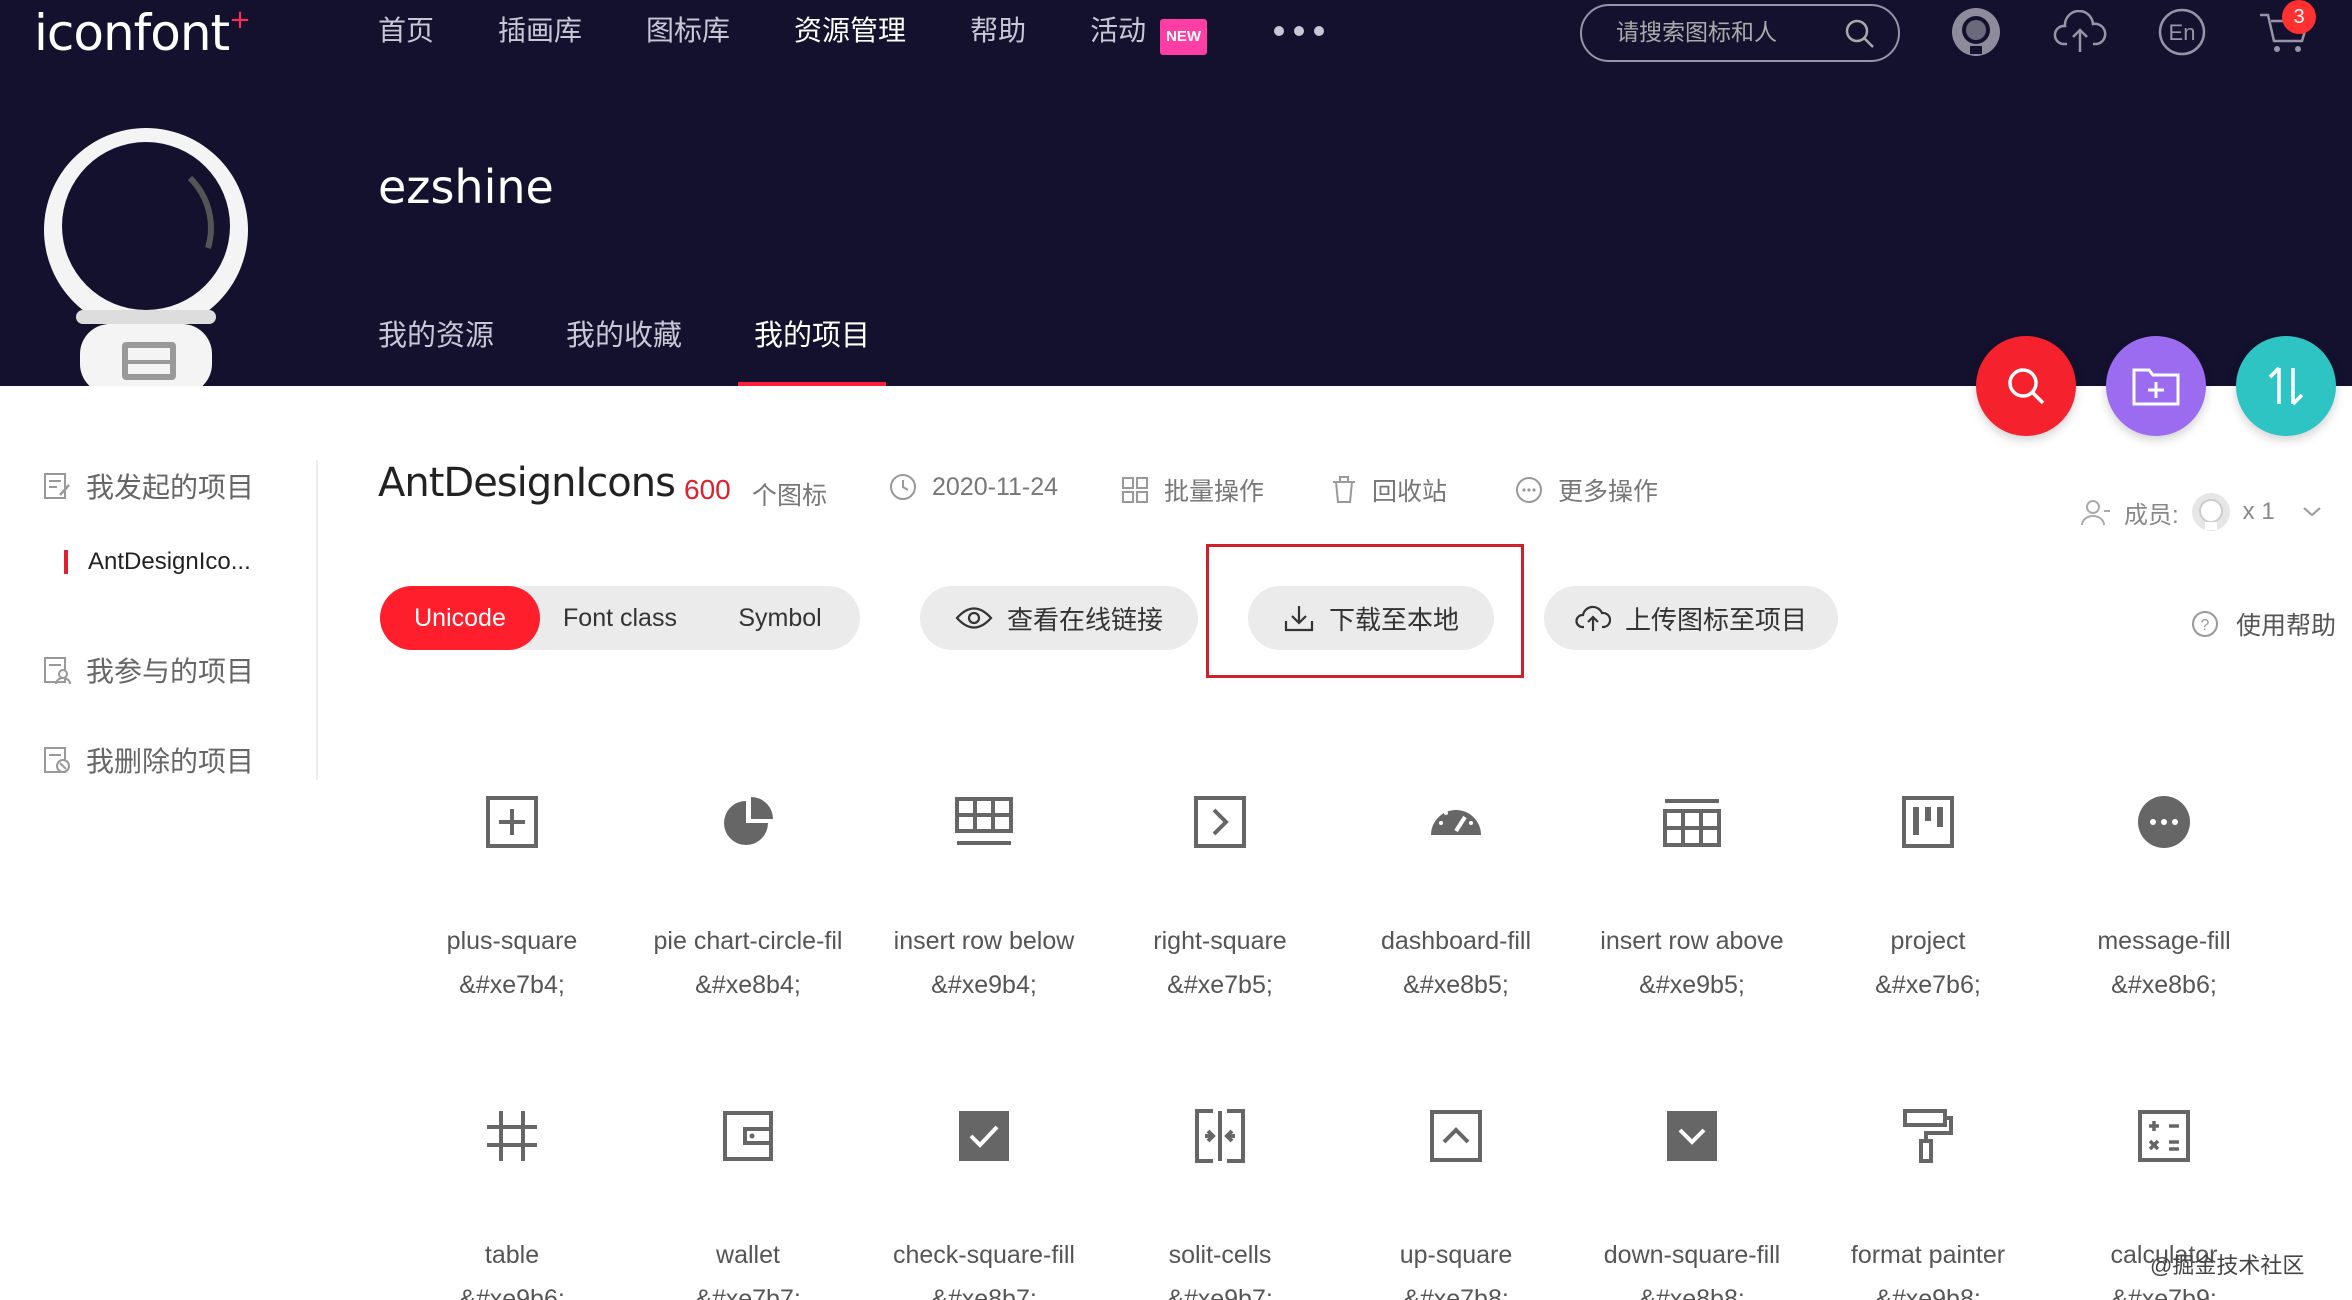  What do you see at coordinates (2095, 513) in the screenshot?
I see `members-icon` at bounding box center [2095, 513].